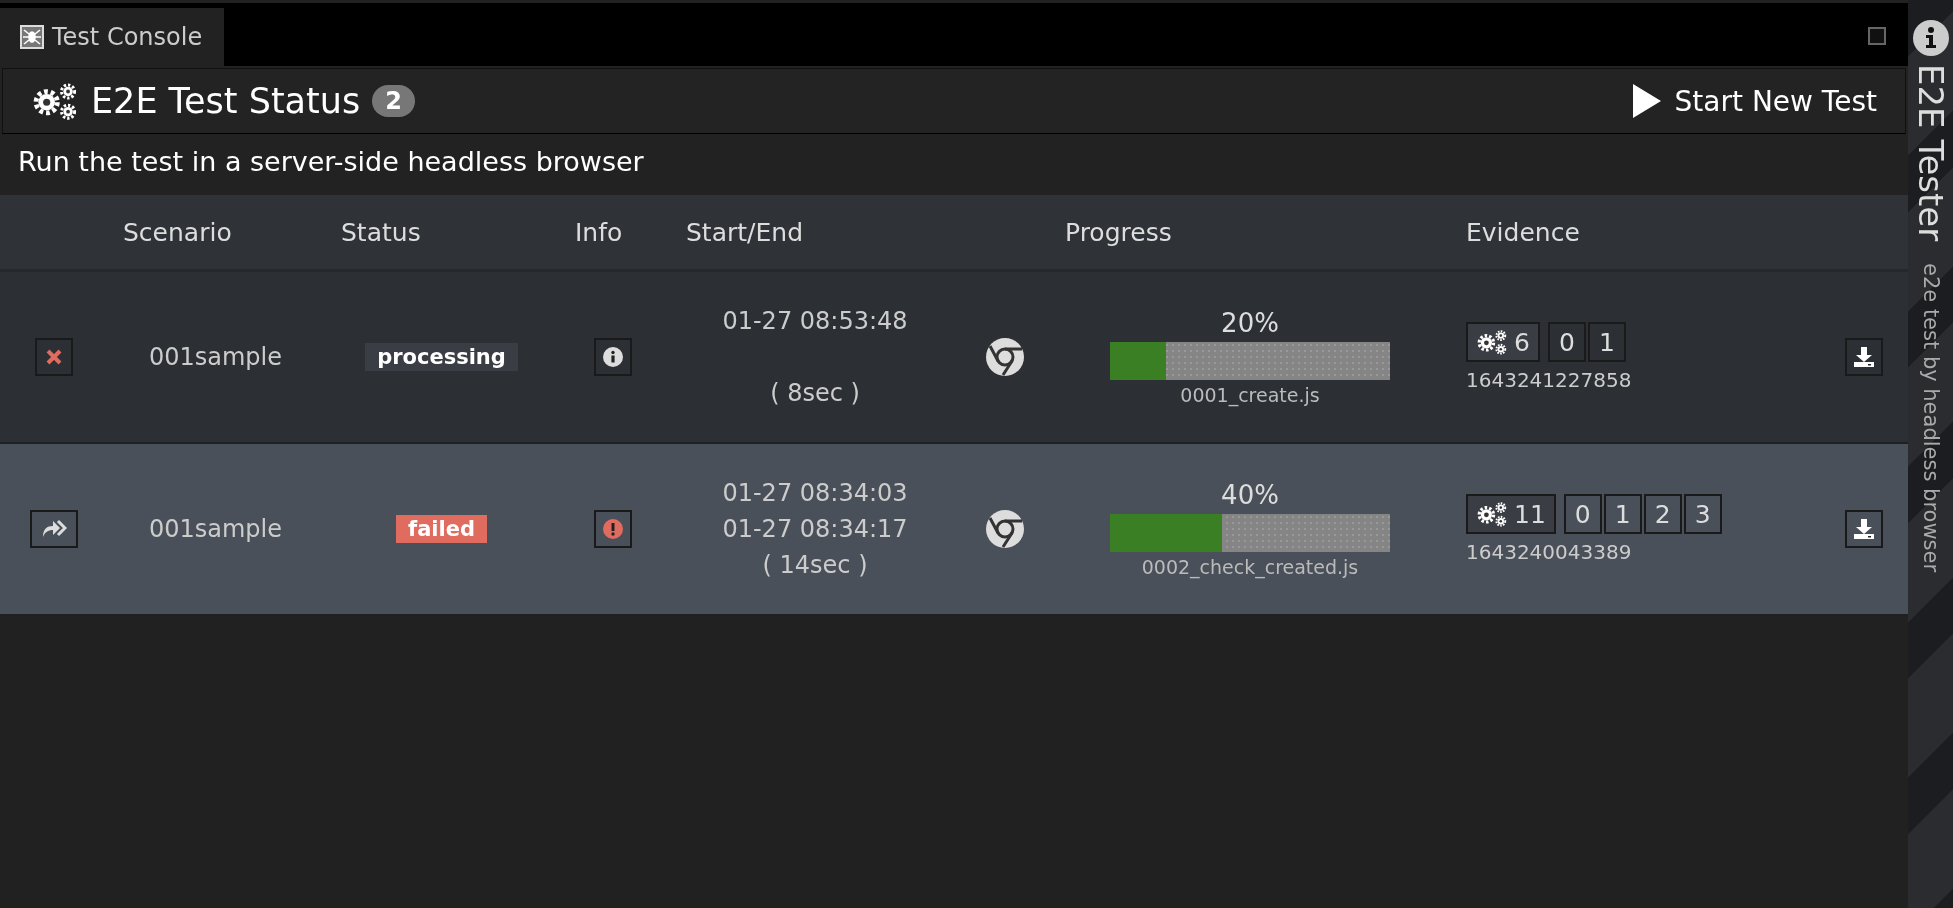  Describe the element at coordinates (815, 321) in the screenshot. I see `start-time: 01-27 08:53:48` at that location.